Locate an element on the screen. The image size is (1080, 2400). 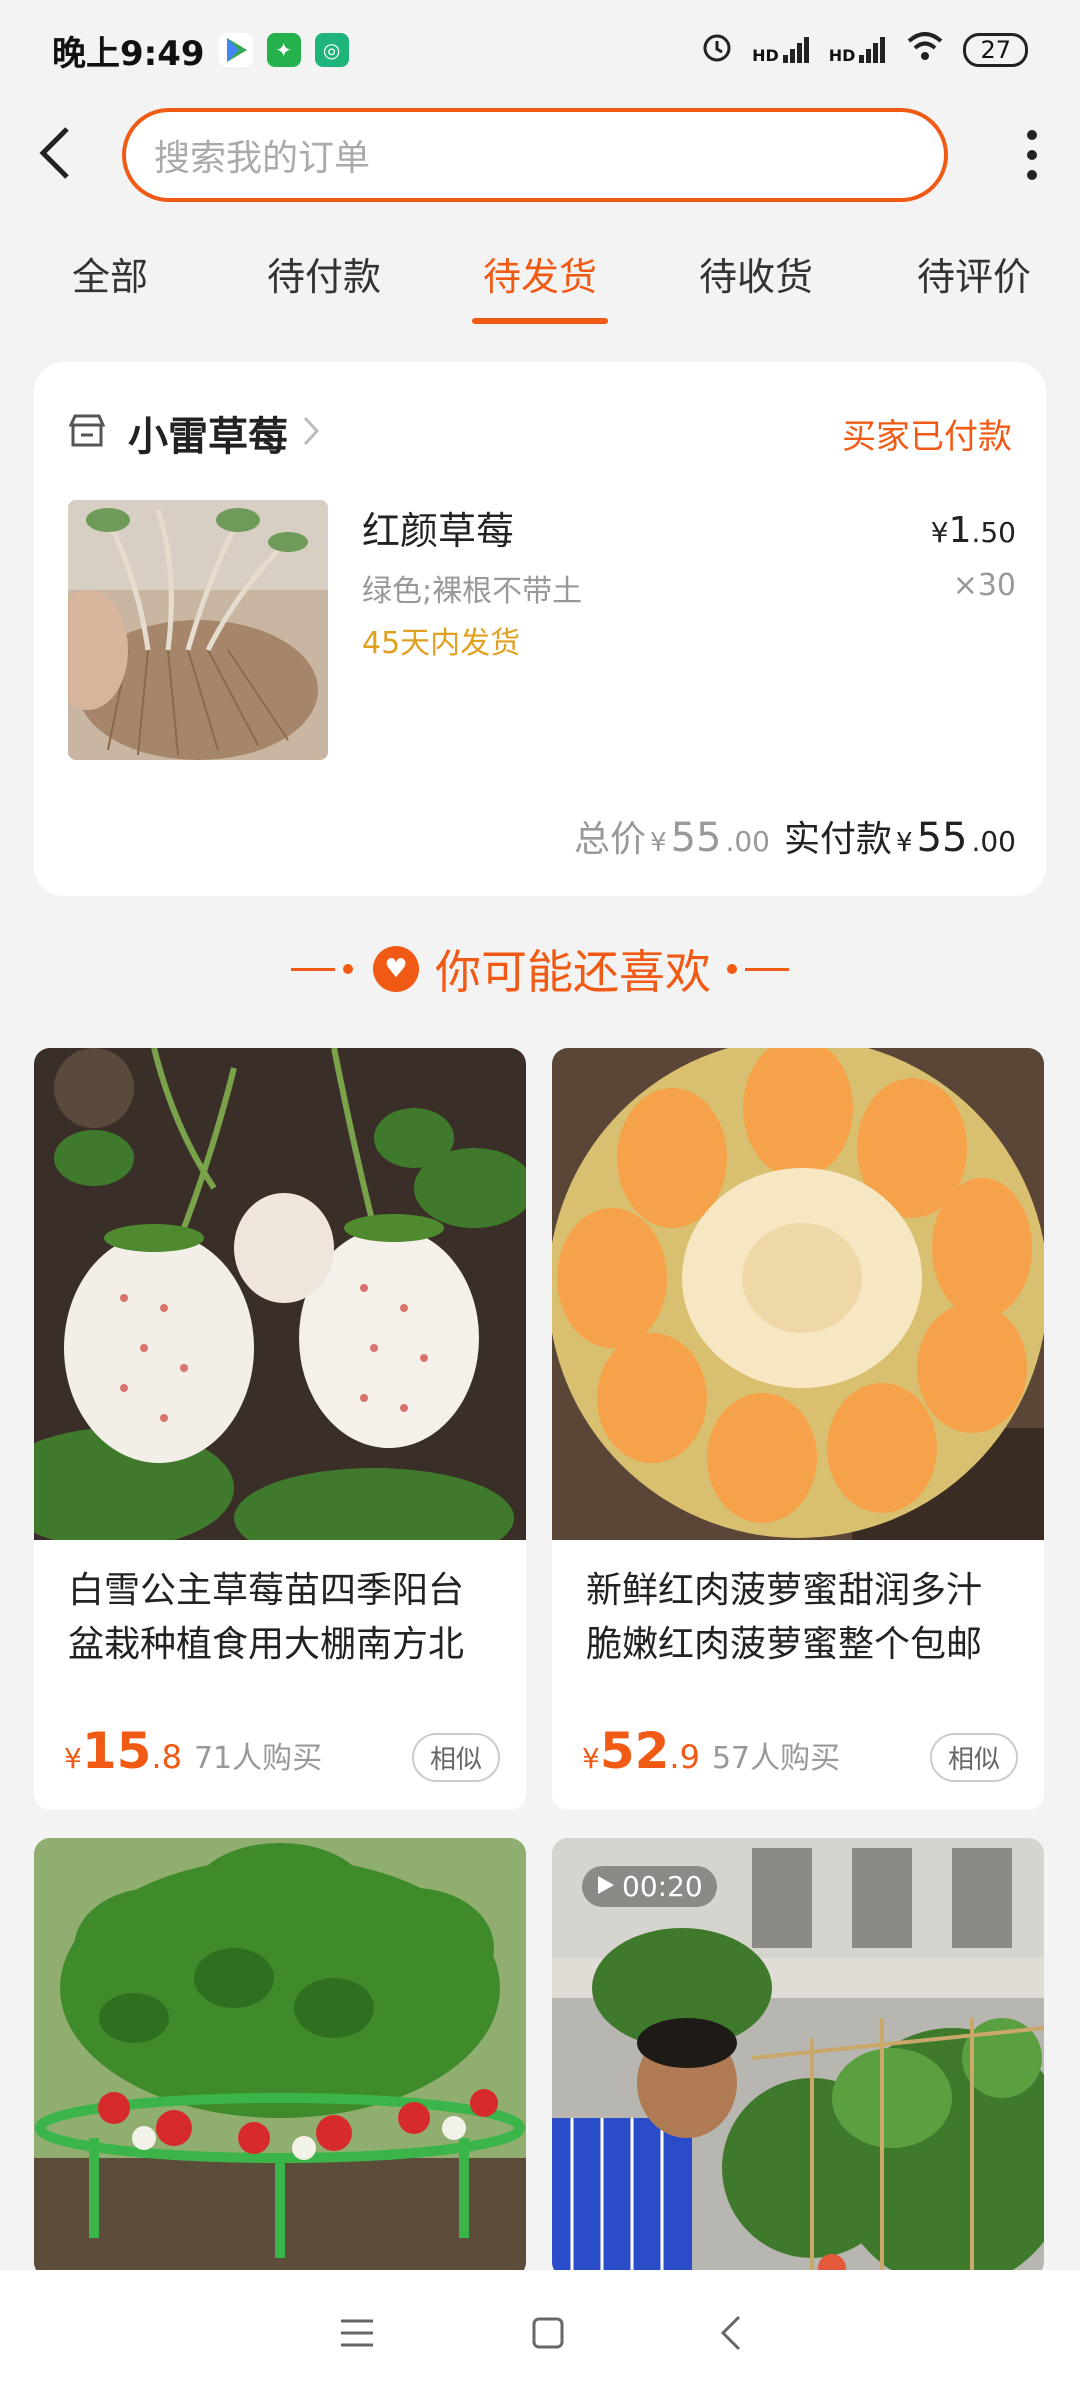
paid-decimal: .00 is located at coordinates (993, 841).